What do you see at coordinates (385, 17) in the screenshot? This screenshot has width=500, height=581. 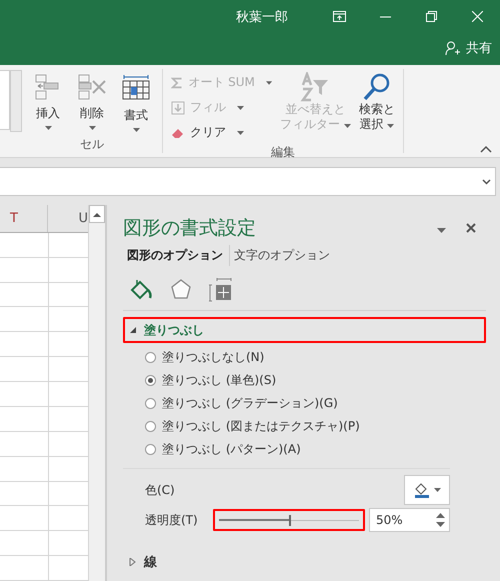 I see `minimize-icon` at bounding box center [385, 17].